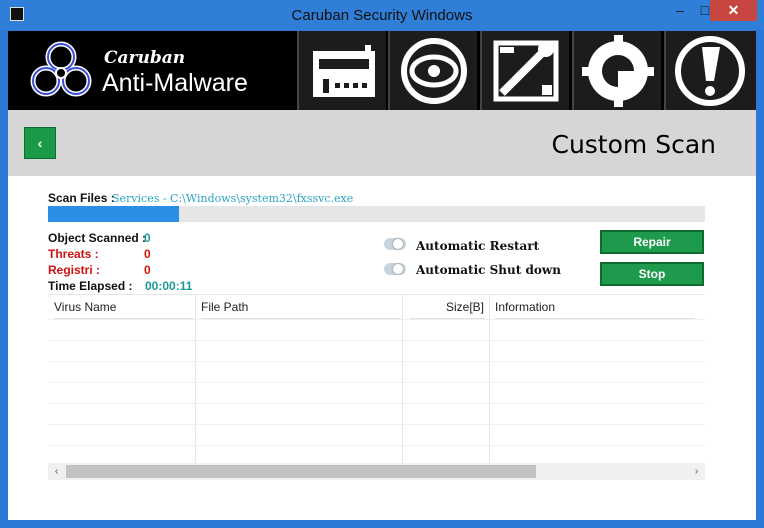 This screenshot has height=528, width=764. Describe the element at coordinates (301, 307) in the screenshot. I see `column-header-file-path: File Path` at that location.